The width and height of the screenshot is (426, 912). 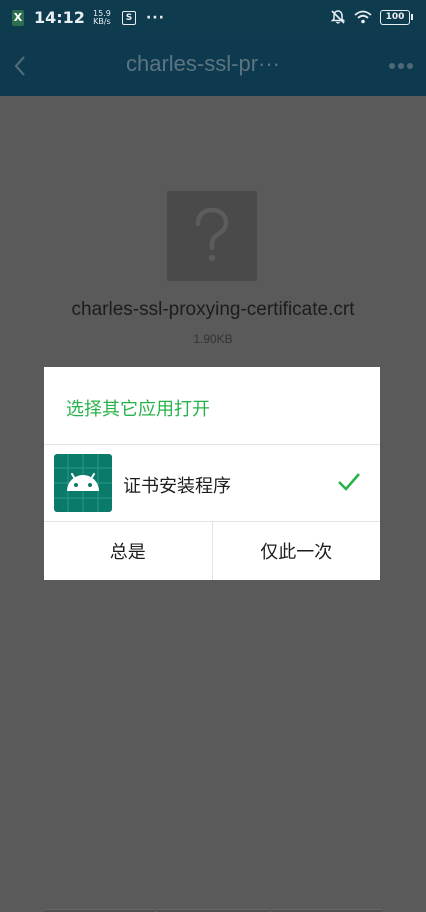 What do you see at coordinates (83, 483) in the screenshot?
I see `android-icon` at bounding box center [83, 483].